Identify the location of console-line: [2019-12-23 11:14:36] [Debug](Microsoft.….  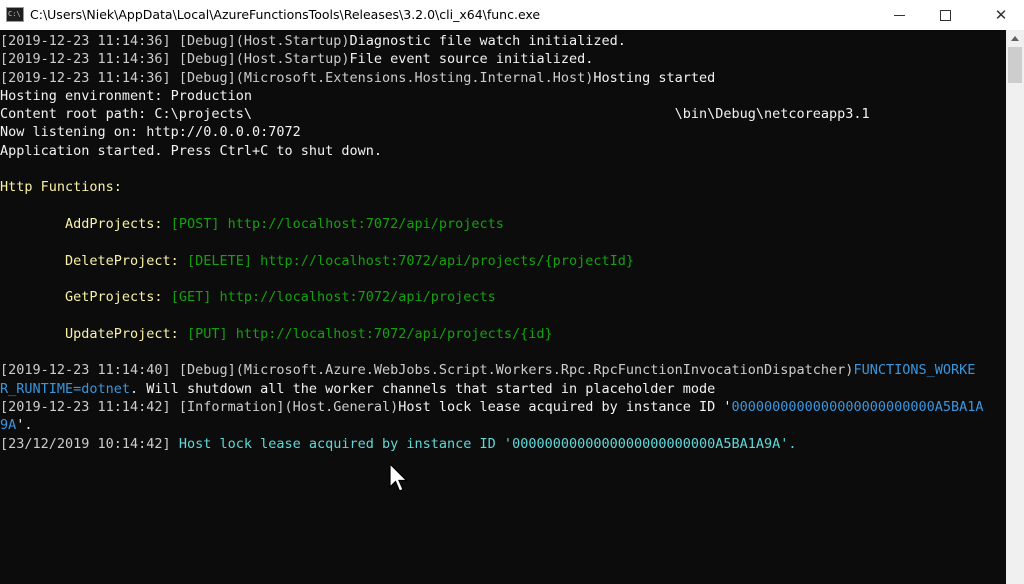
(492, 78).